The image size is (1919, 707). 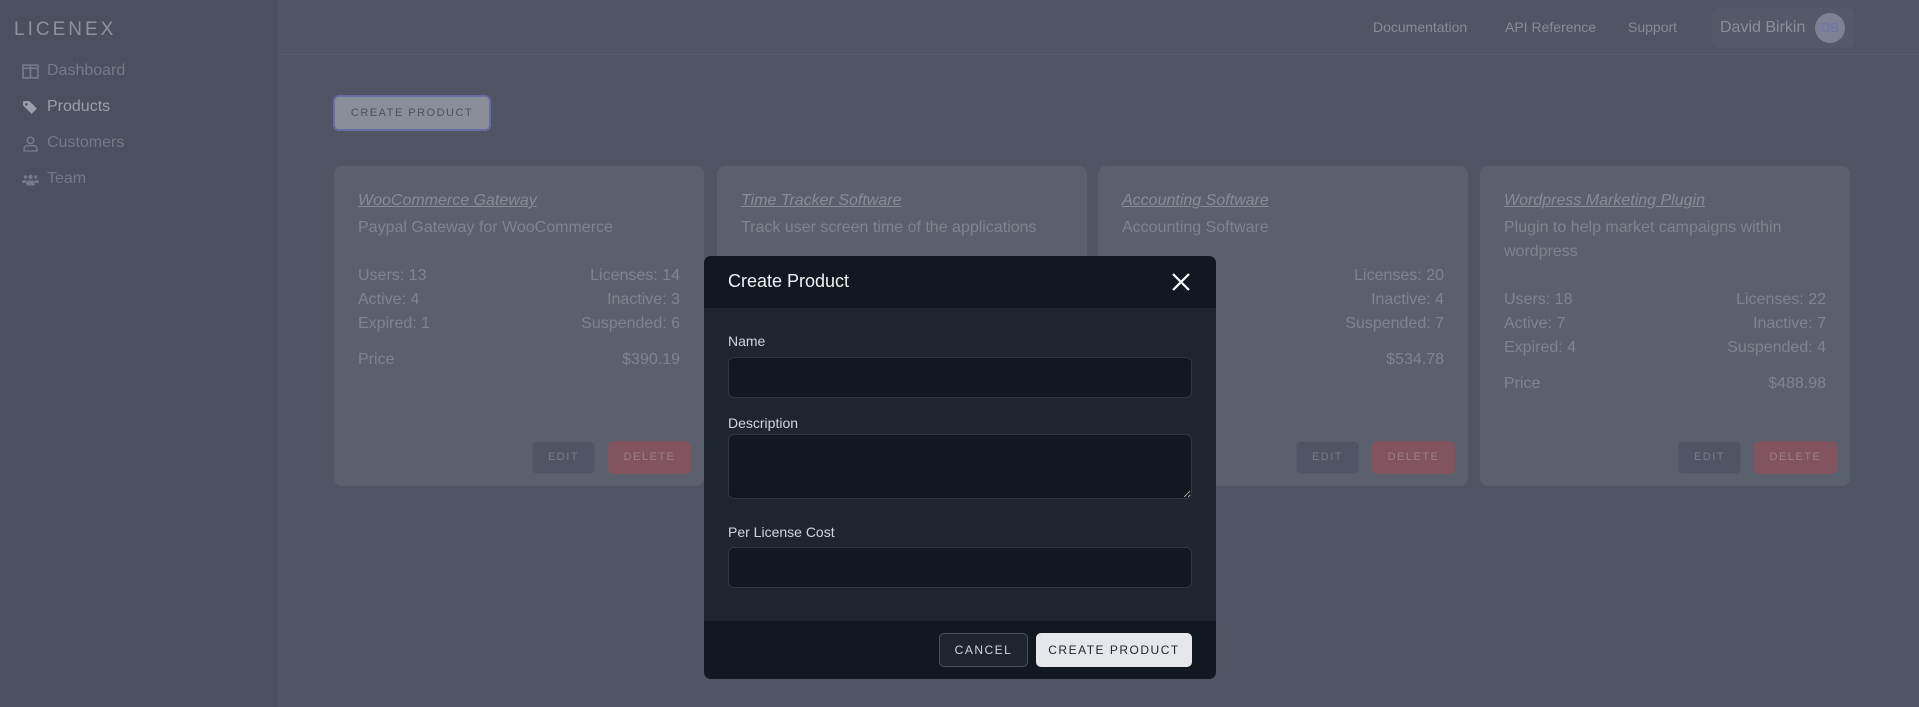 I want to click on avatar: DB, so click(x=1830, y=28).